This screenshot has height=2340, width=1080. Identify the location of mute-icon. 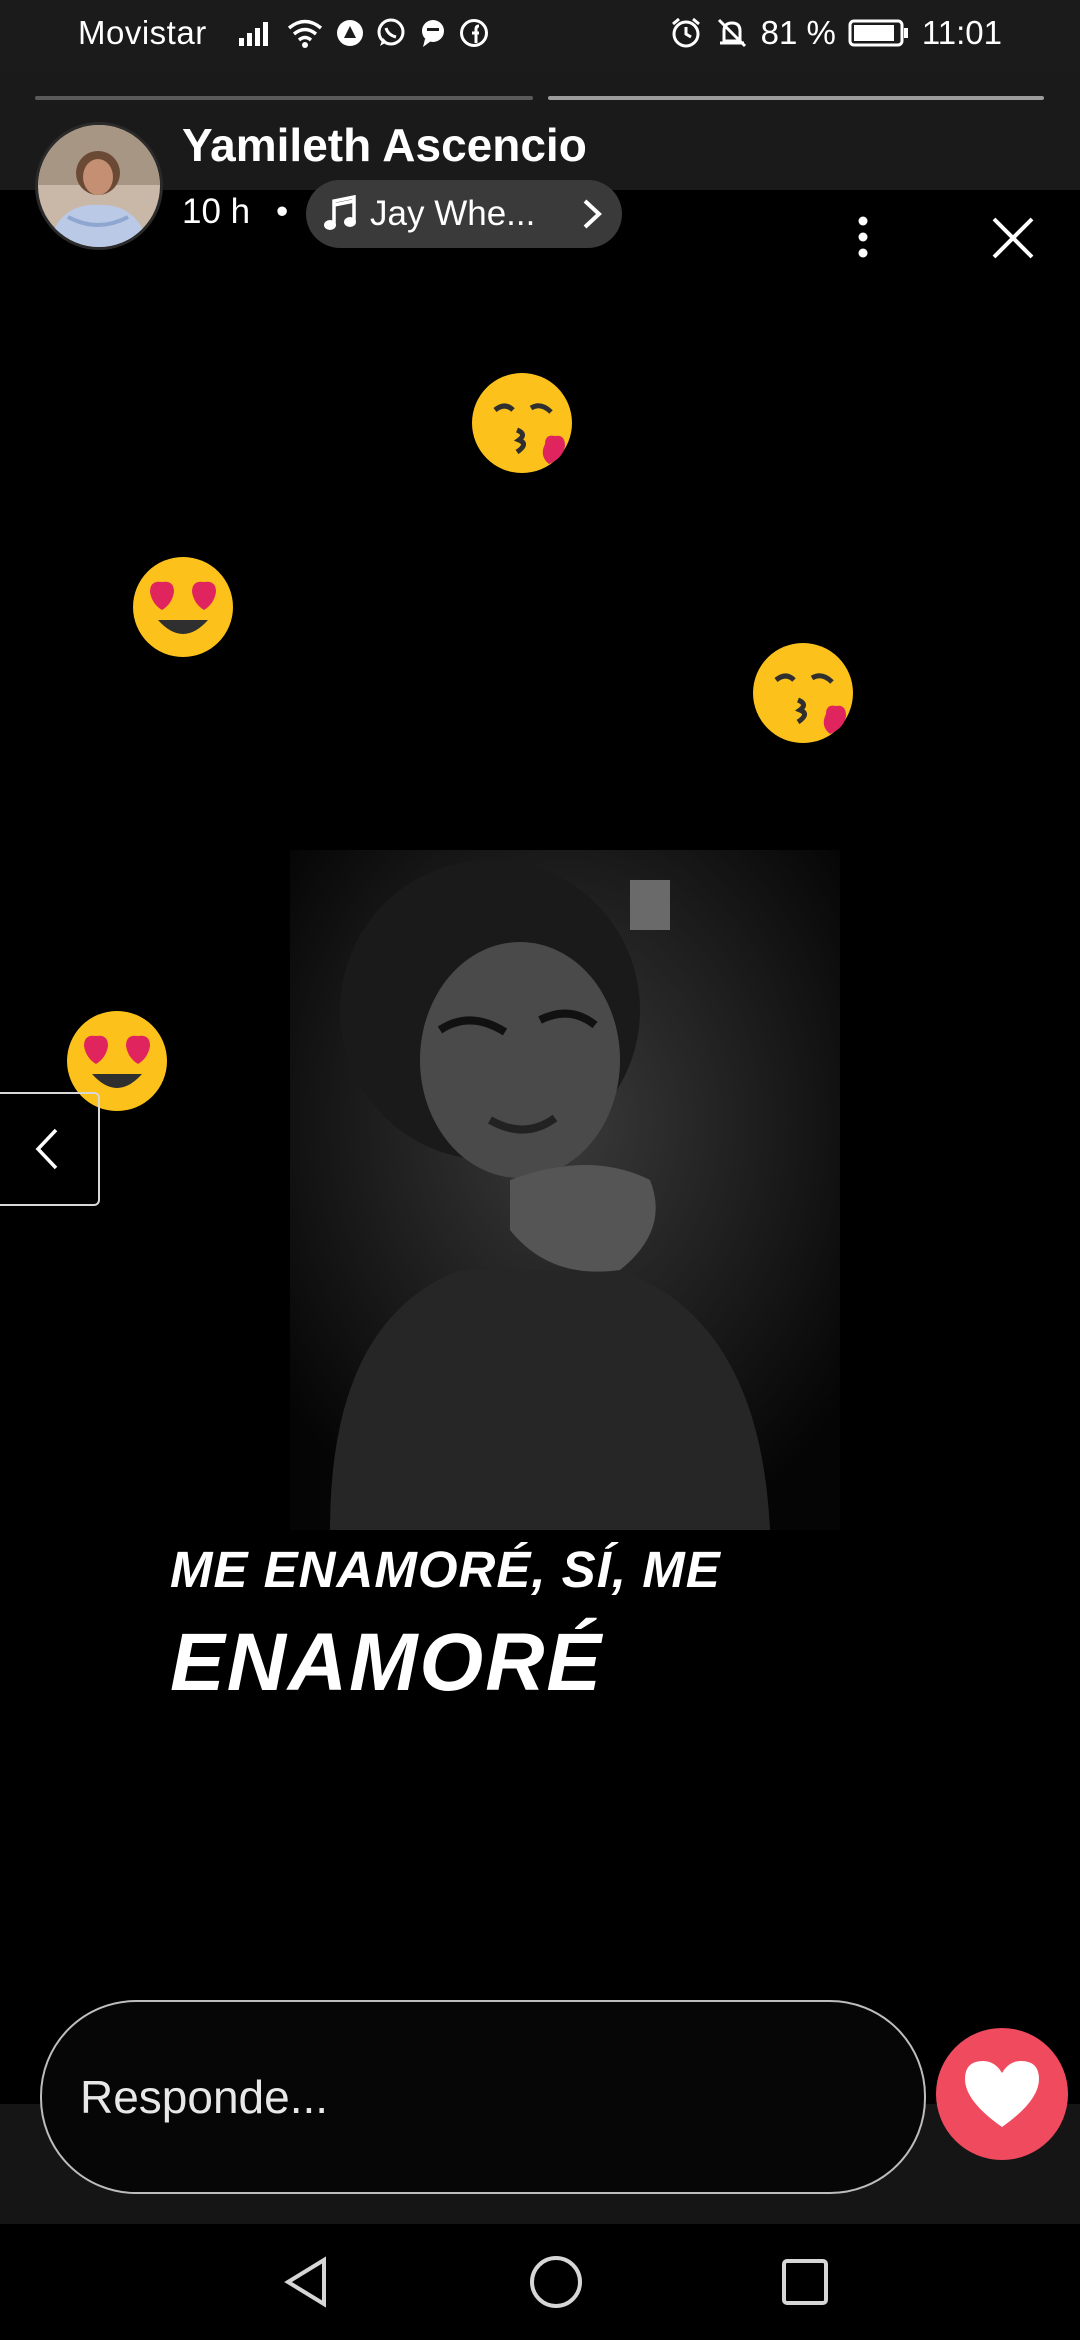
(731, 33).